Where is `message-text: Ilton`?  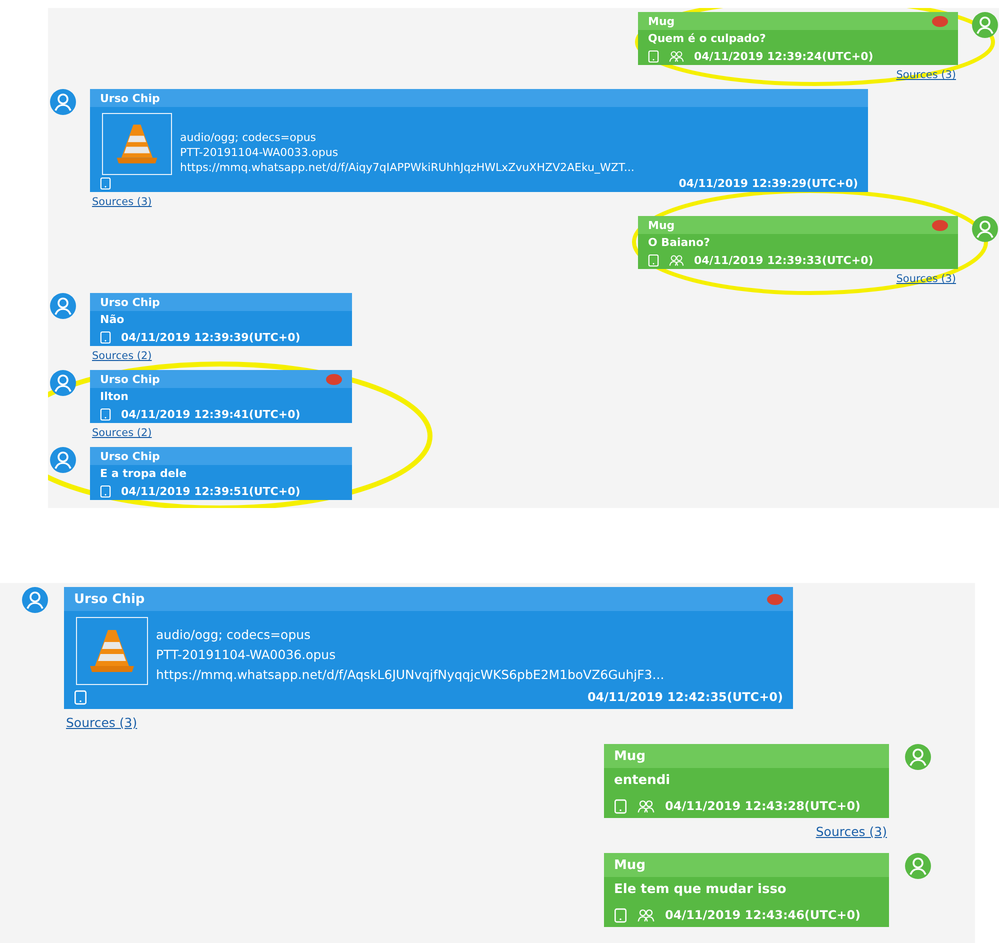 message-text: Ilton is located at coordinates (114, 397).